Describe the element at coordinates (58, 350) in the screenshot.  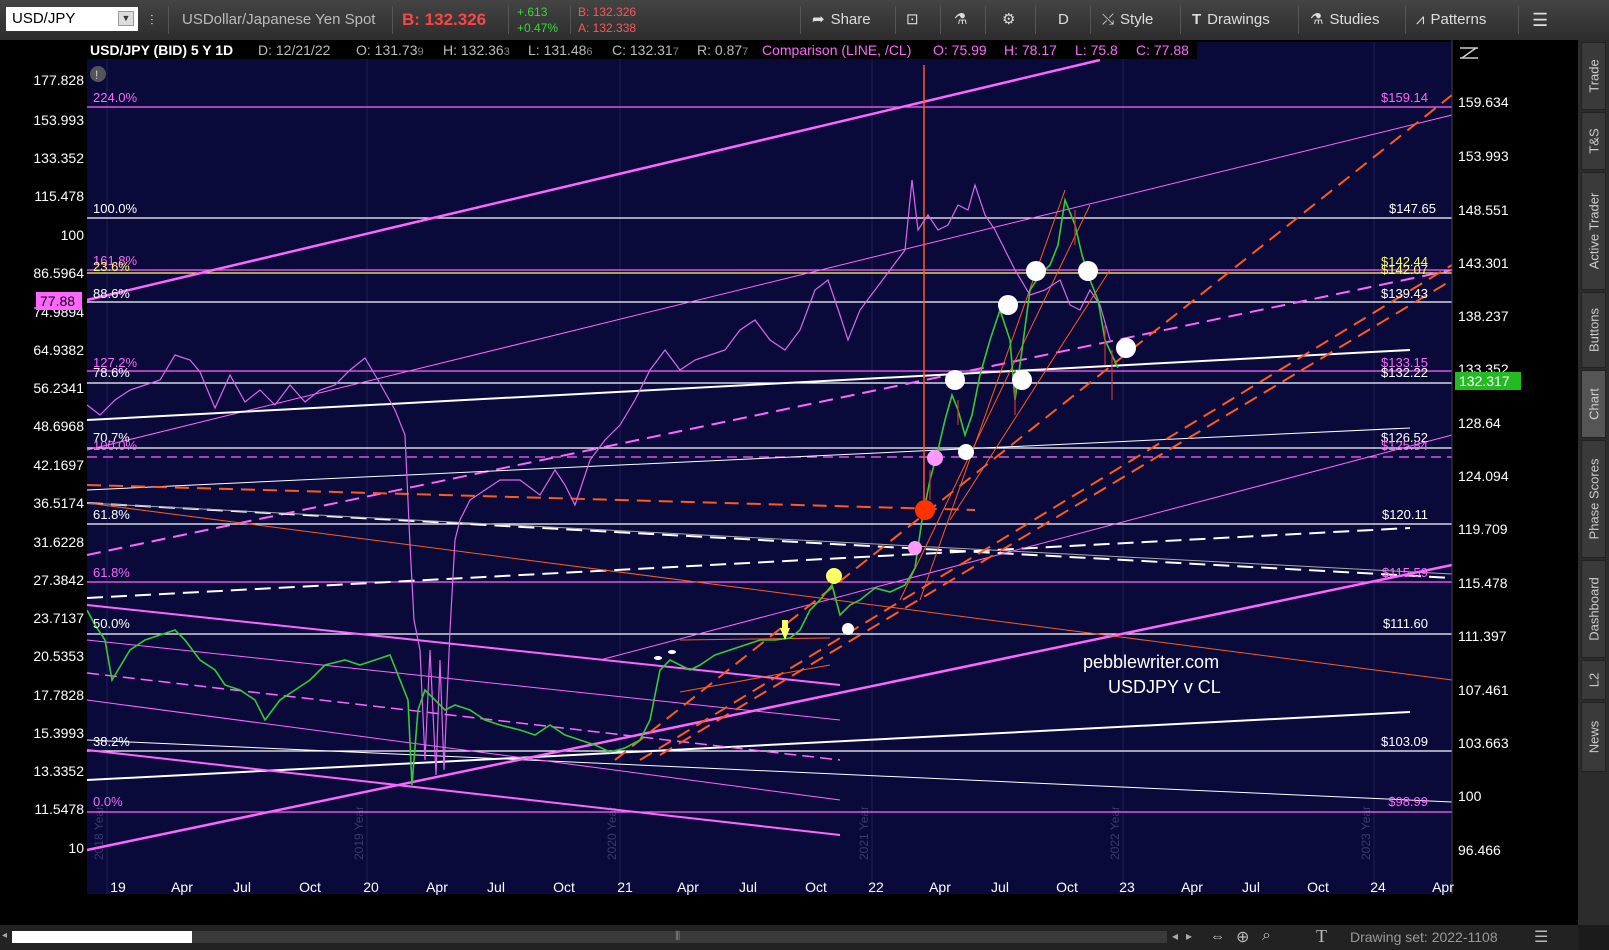
I see `left-axis-tick: 64.9382` at that location.